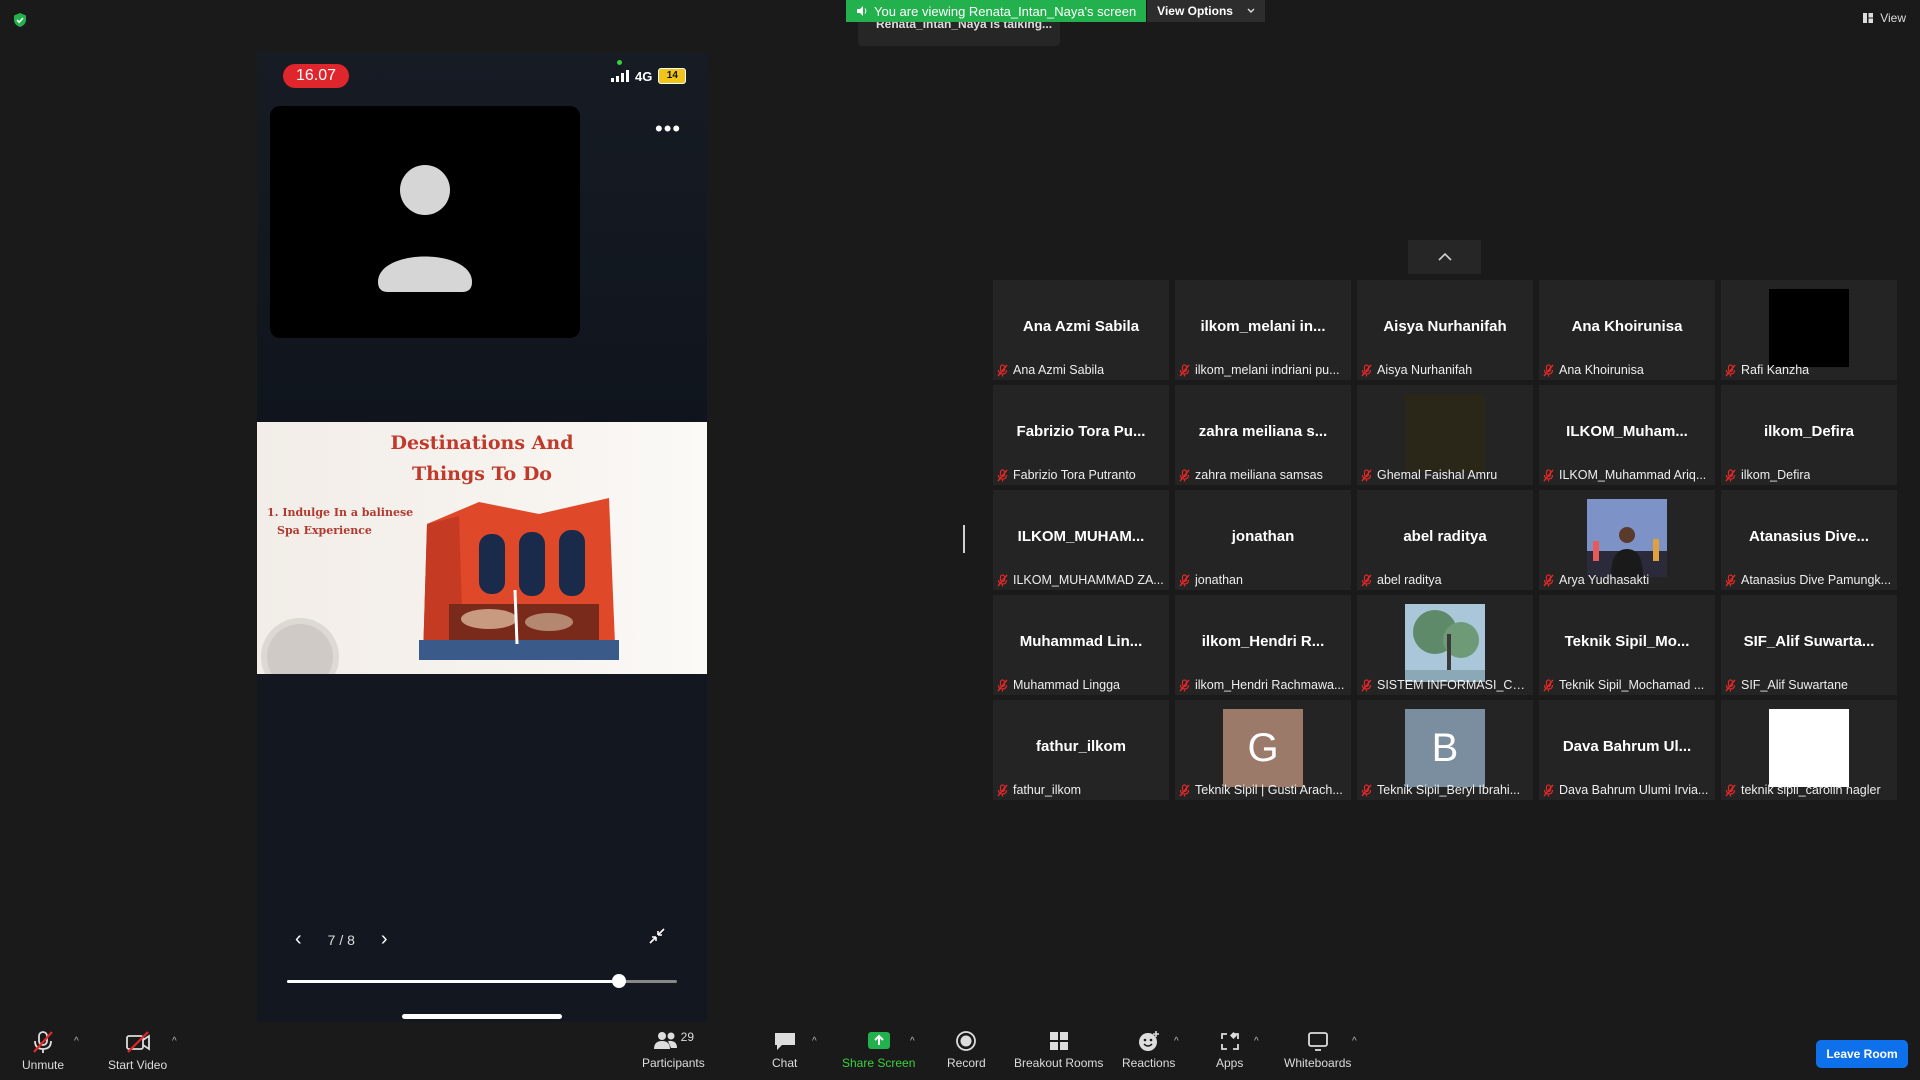 This screenshot has height=1080, width=1920. I want to click on apps-button: Apps, so click(1229, 1050).